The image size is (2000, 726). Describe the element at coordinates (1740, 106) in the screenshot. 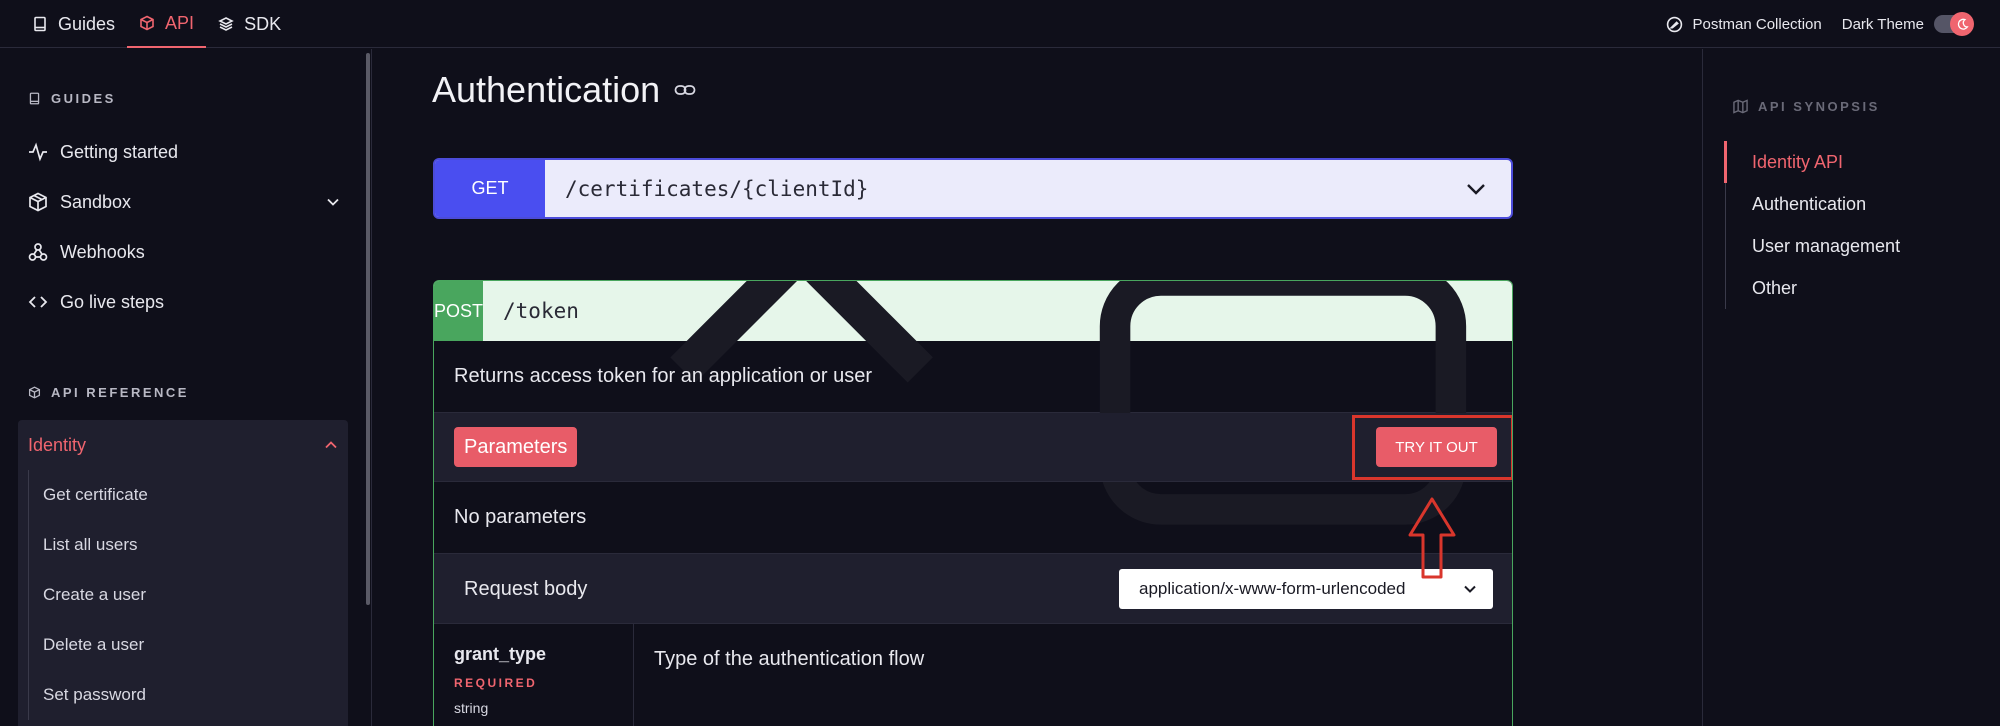

I see `map-icon` at that location.